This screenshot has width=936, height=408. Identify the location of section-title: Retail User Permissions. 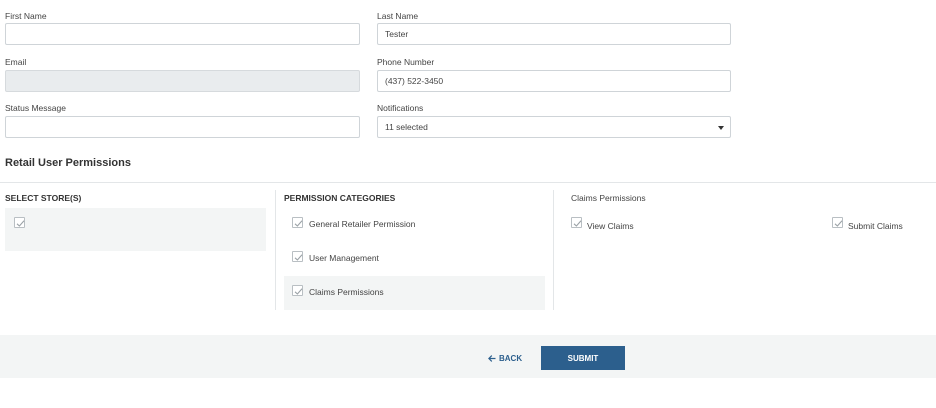
(68, 163).